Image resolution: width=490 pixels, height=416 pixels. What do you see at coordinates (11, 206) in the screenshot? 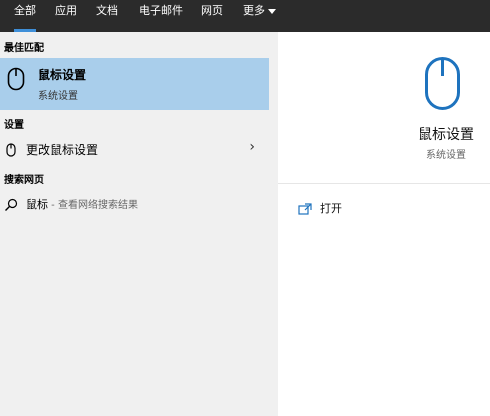
I see `search-icon` at bounding box center [11, 206].